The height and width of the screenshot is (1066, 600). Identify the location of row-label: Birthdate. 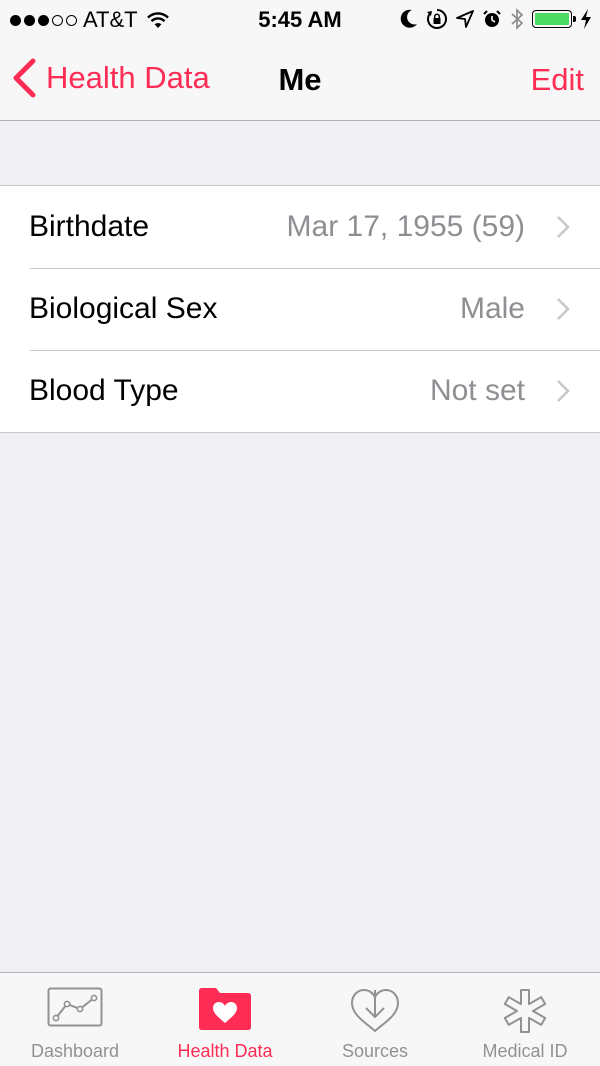
(89, 226).